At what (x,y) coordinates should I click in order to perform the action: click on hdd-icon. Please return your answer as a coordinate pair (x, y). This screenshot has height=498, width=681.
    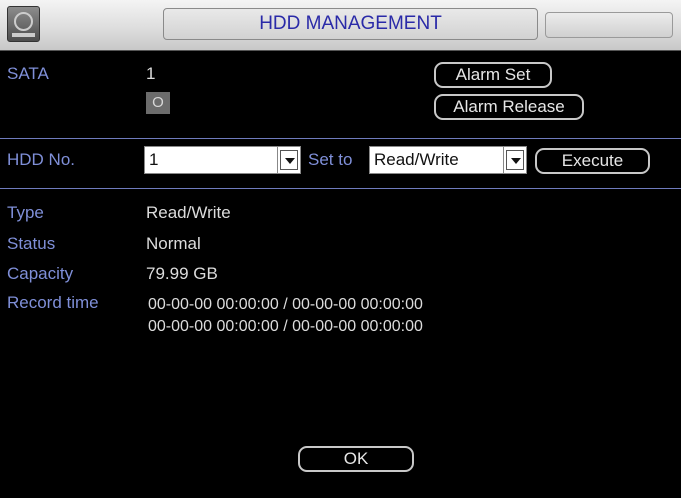
    Looking at the image, I should click on (23, 24).